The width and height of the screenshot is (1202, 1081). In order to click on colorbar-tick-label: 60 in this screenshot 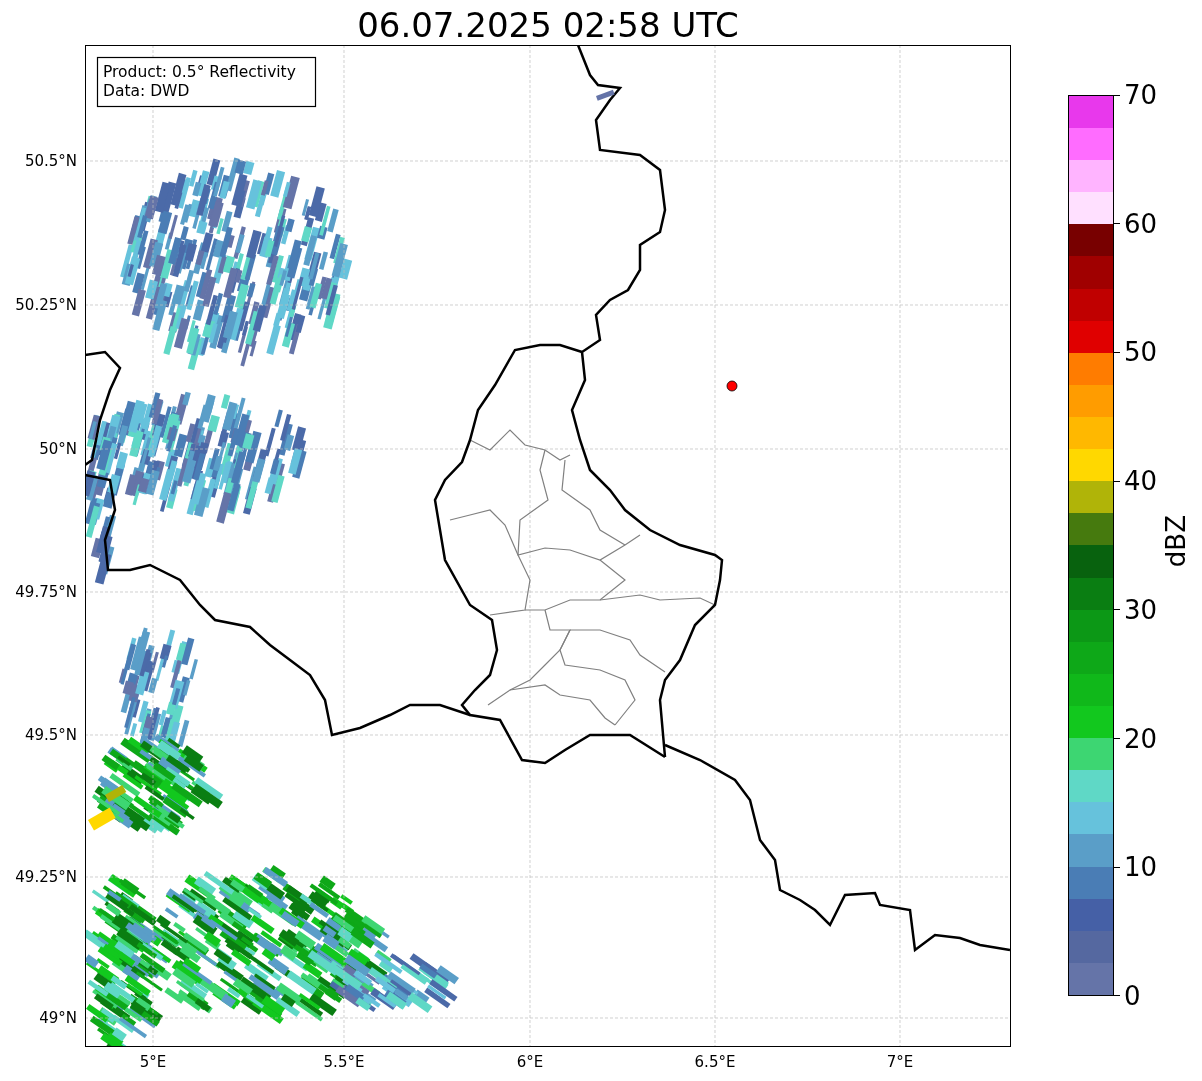, I will do `click(1141, 223)`.